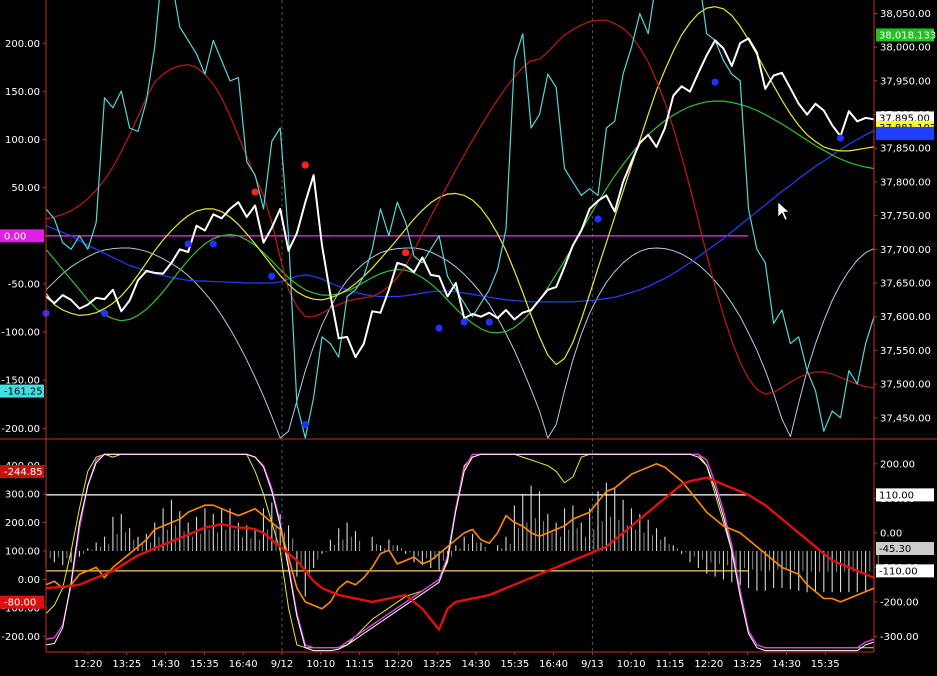 This screenshot has width=937, height=676. What do you see at coordinates (29, 580) in the screenshot?
I see `left-axis-tick-label: 0.00` at bounding box center [29, 580].